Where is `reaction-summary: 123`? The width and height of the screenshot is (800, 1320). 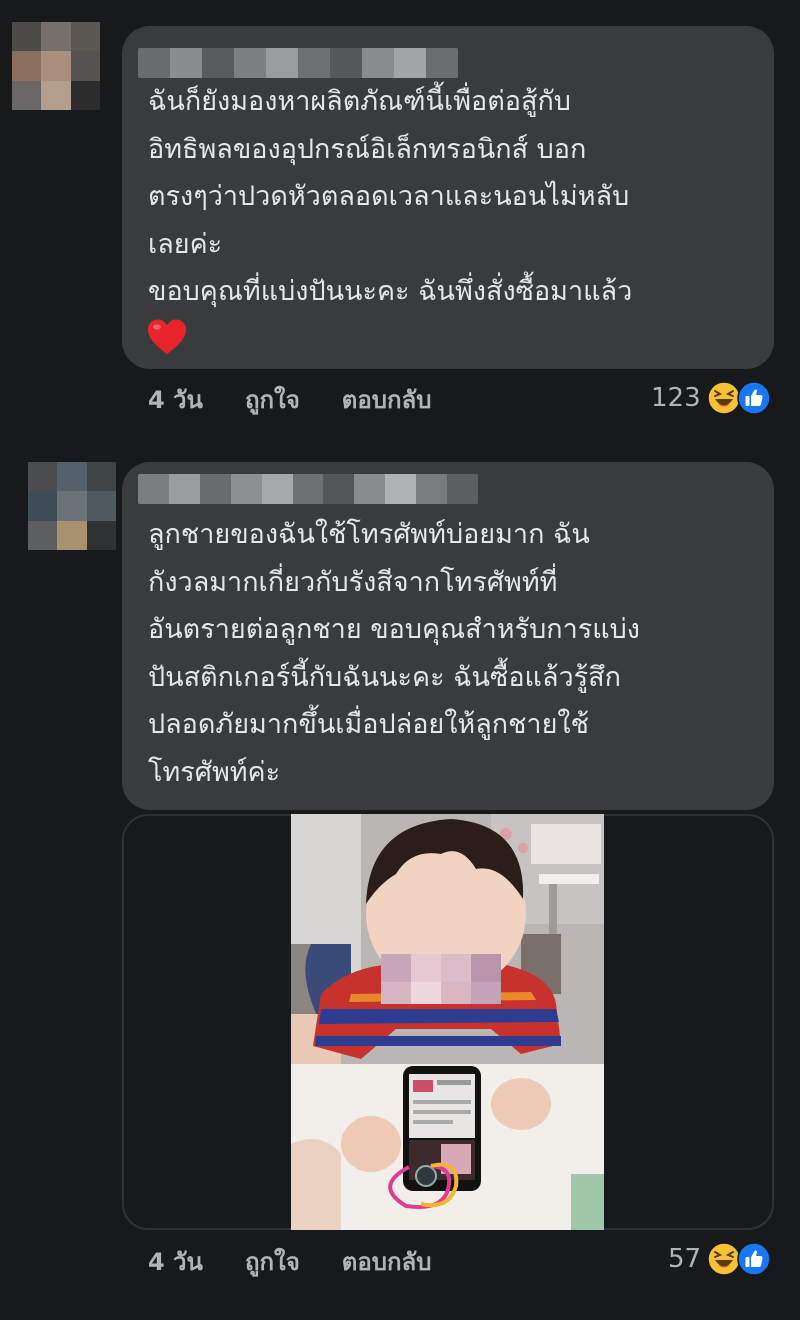 reaction-summary: 123 is located at coordinates (712, 398).